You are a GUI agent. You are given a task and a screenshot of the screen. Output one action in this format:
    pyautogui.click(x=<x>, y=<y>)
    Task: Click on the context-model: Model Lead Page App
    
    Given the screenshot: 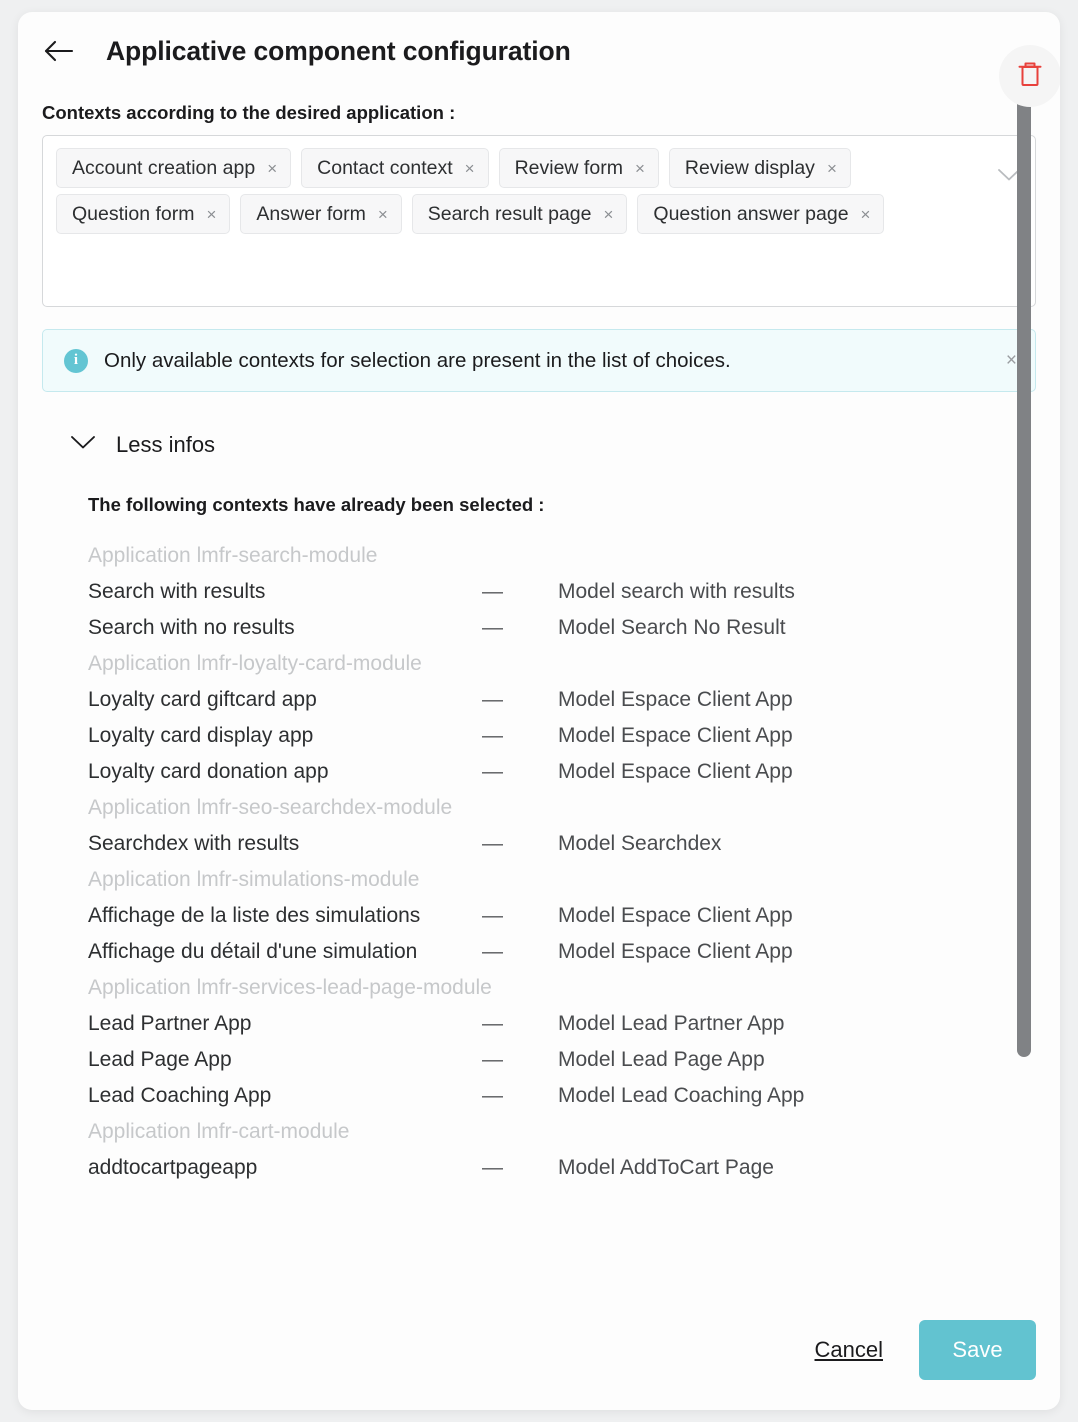 What is the action you would take?
    pyautogui.click(x=661, y=1059)
    